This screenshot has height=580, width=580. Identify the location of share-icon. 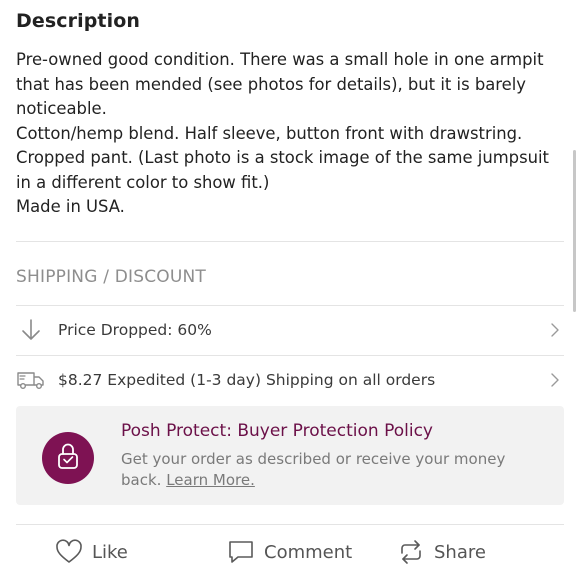
(411, 552).